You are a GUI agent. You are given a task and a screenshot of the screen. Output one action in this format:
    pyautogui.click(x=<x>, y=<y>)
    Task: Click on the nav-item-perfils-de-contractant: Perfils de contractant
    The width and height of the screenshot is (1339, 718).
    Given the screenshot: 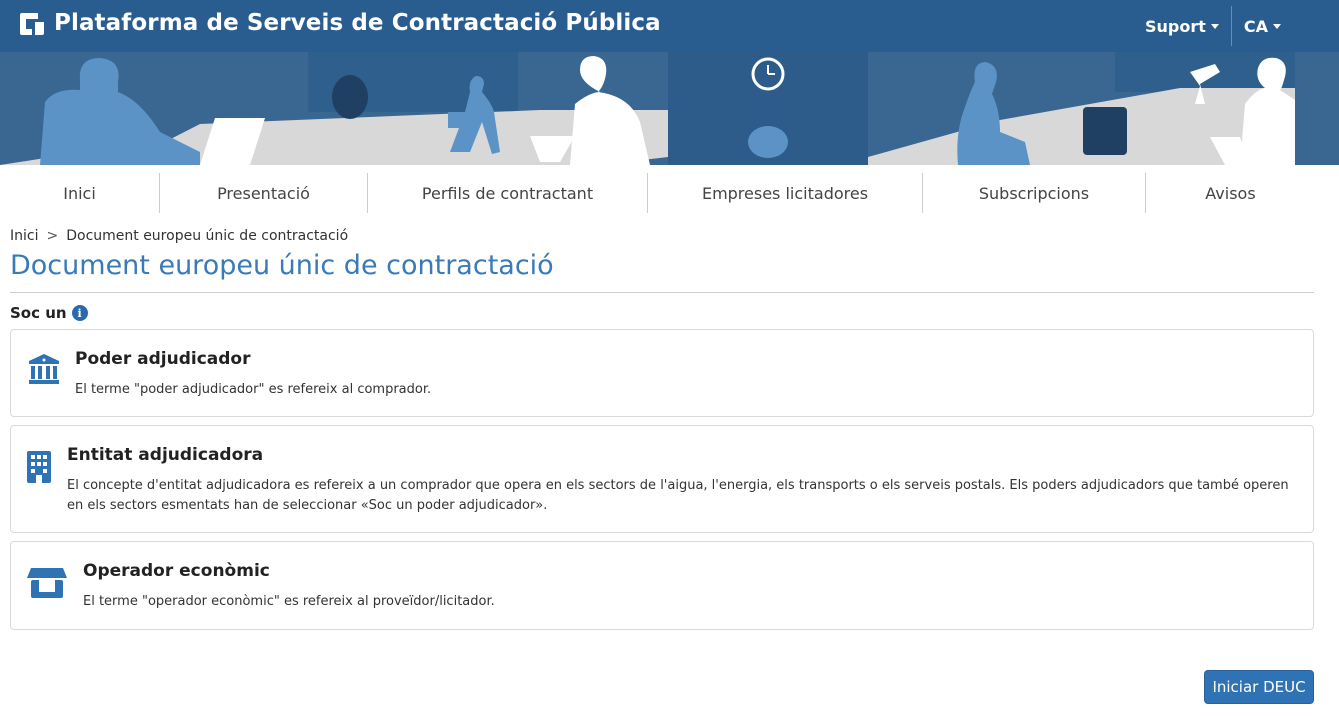 What is the action you would take?
    pyautogui.click(x=508, y=193)
    